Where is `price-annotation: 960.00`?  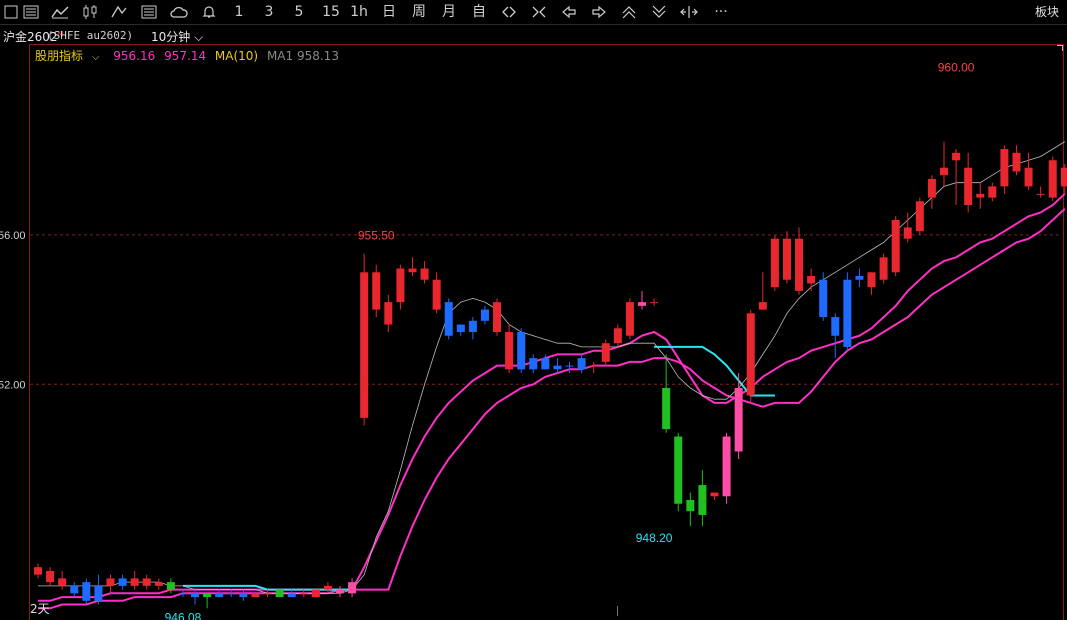
price-annotation: 960.00 is located at coordinates (956, 68).